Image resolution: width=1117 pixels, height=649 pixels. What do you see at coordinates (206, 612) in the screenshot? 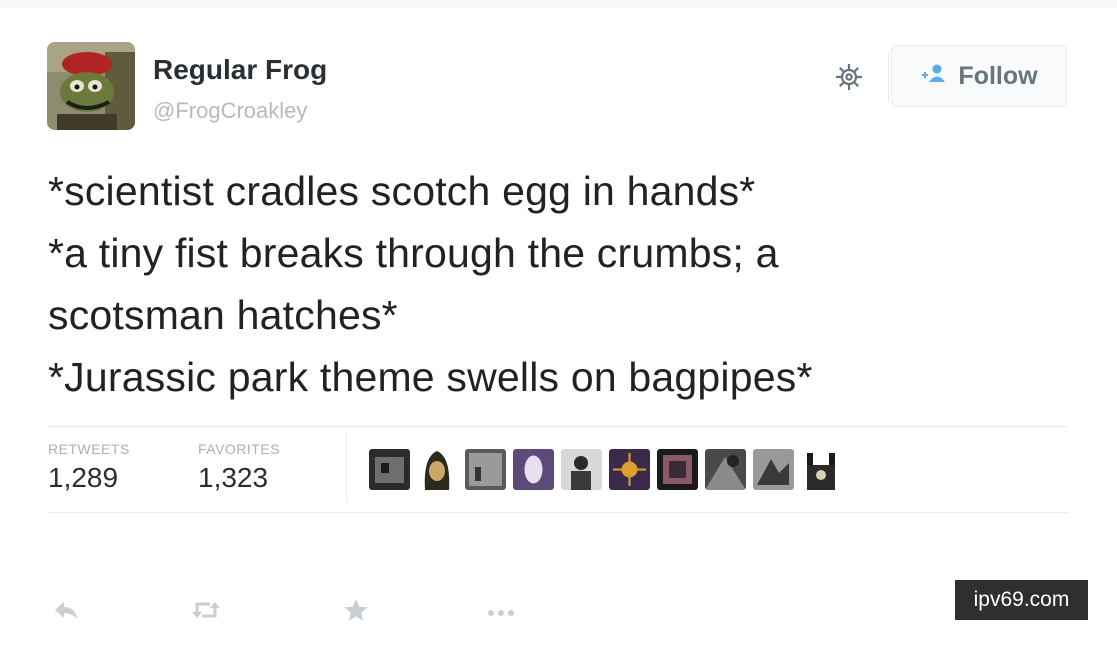
I see `retweet-icon` at bounding box center [206, 612].